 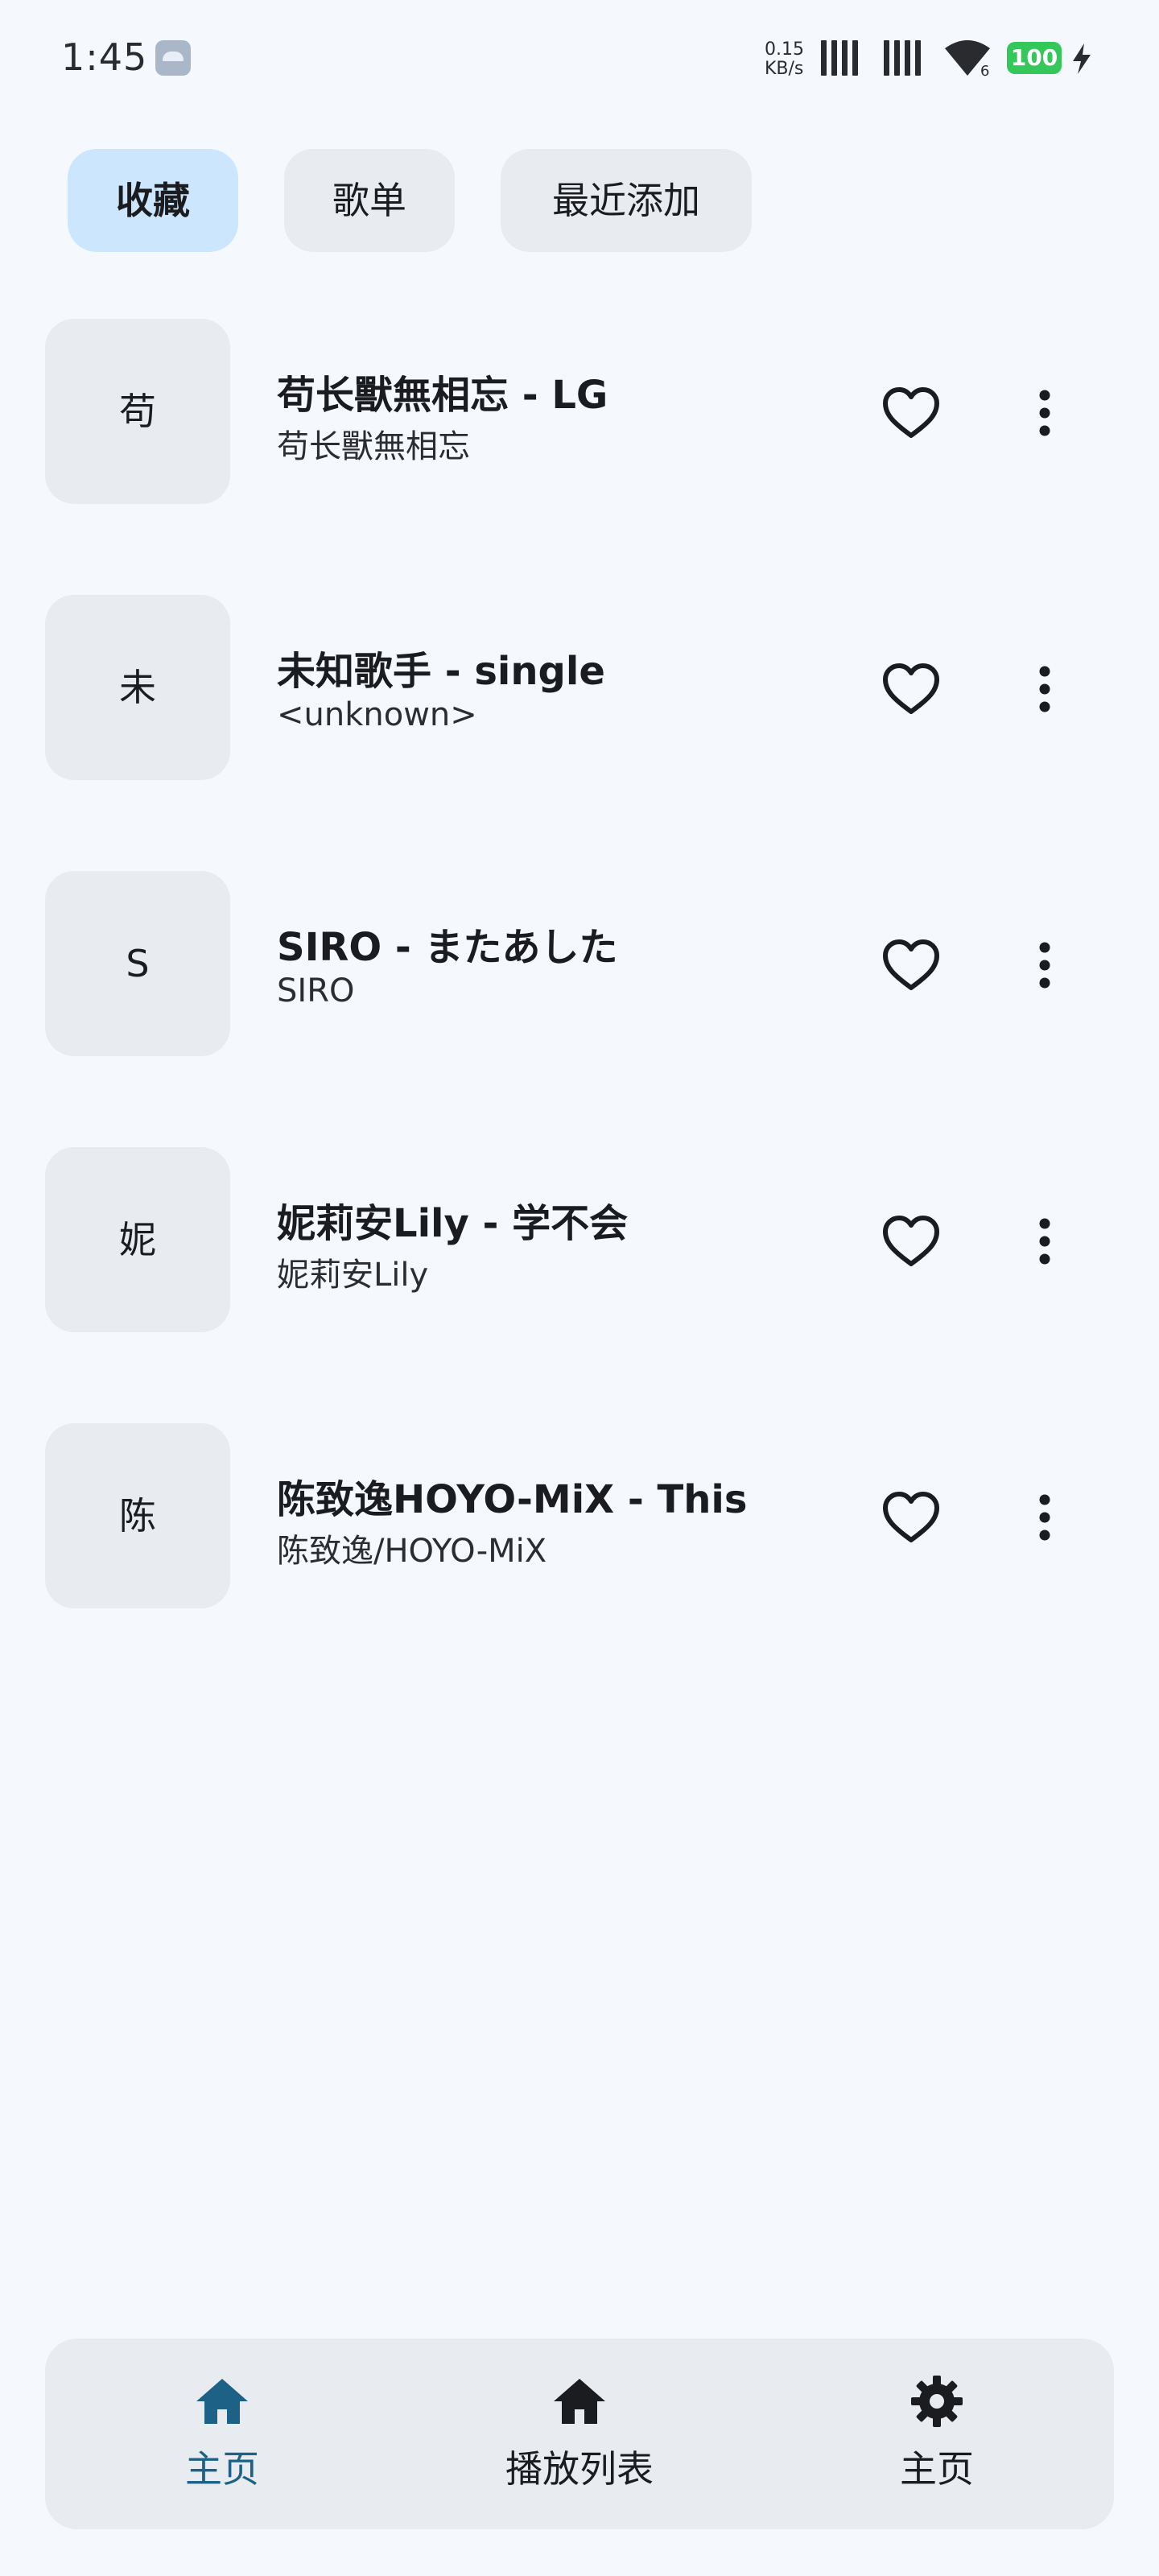 What do you see at coordinates (153, 200) in the screenshot?
I see `chip-favorites: 收藏` at bounding box center [153, 200].